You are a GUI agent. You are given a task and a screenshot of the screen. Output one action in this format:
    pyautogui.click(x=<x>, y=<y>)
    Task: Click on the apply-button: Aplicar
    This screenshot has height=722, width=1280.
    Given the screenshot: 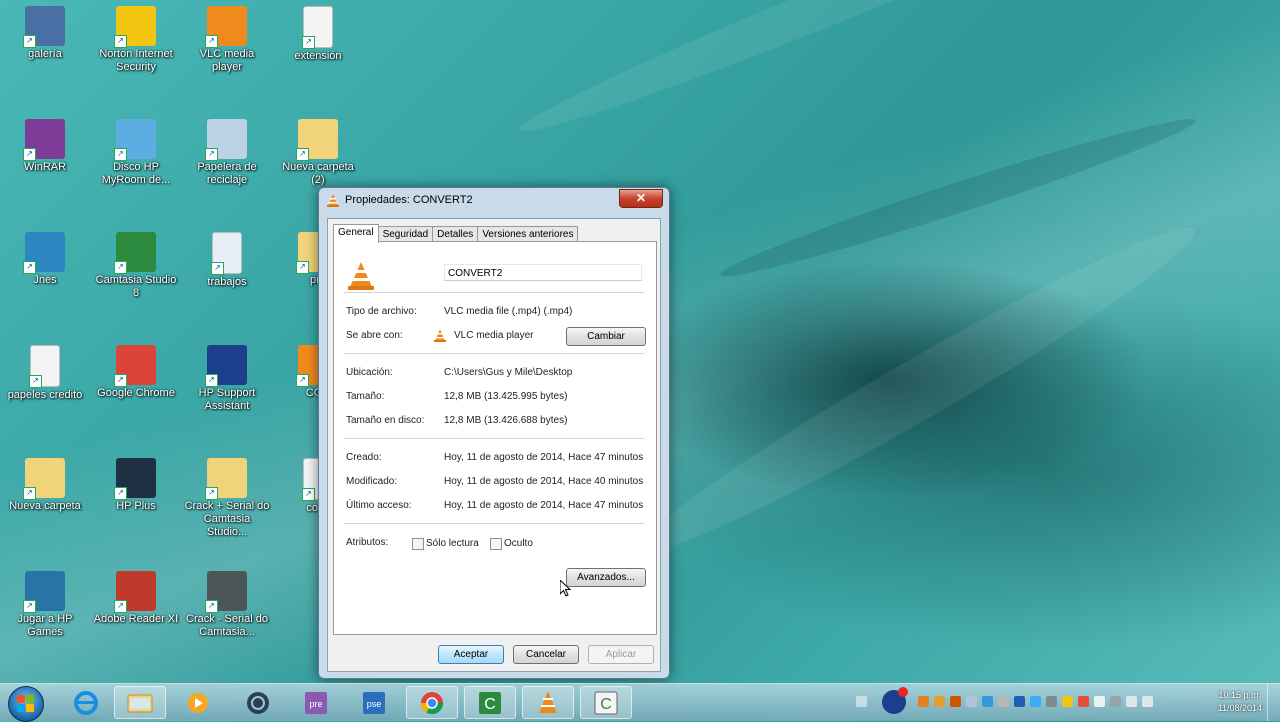 What is the action you would take?
    pyautogui.click(x=621, y=654)
    